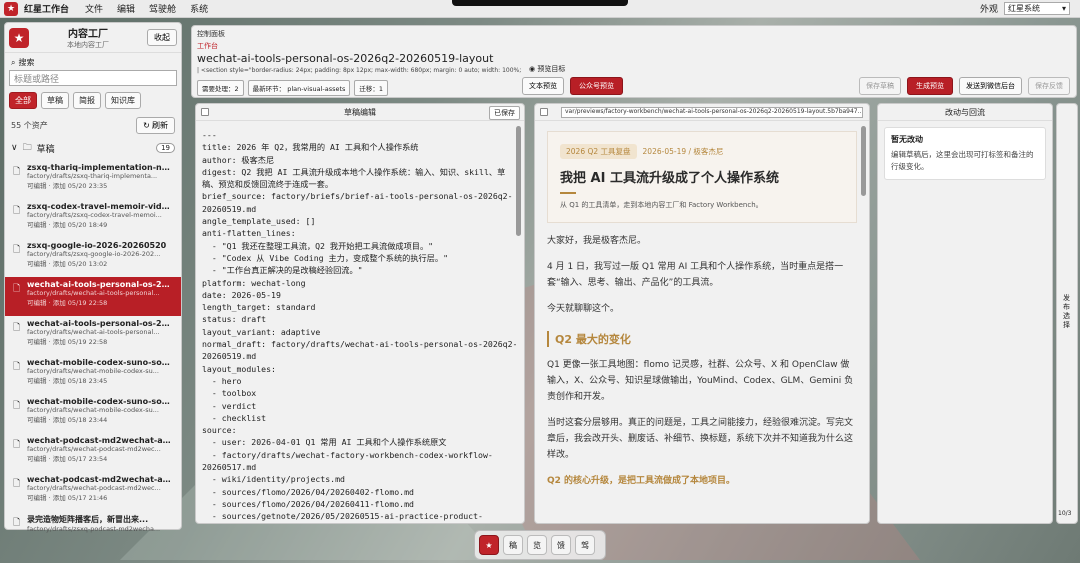  What do you see at coordinates (669, 178) in the screenshot?
I see `hero-title: 我把 AI 工具流升级成了个人操作系统` at bounding box center [669, 178].